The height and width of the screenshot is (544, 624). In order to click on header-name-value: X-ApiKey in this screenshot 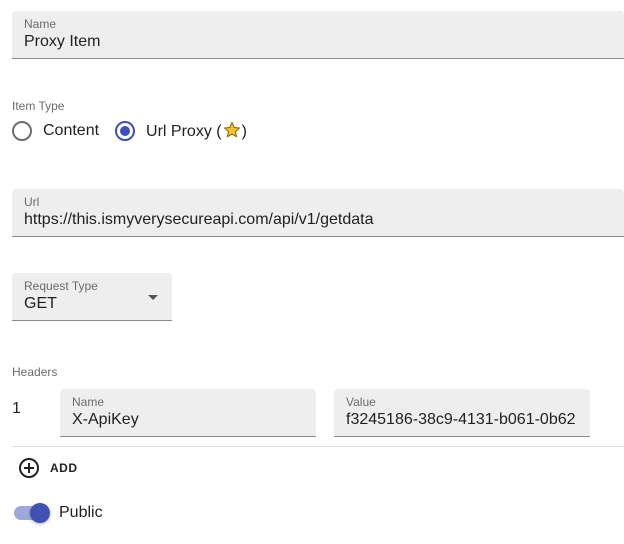, I will do `click(105, 419)`.